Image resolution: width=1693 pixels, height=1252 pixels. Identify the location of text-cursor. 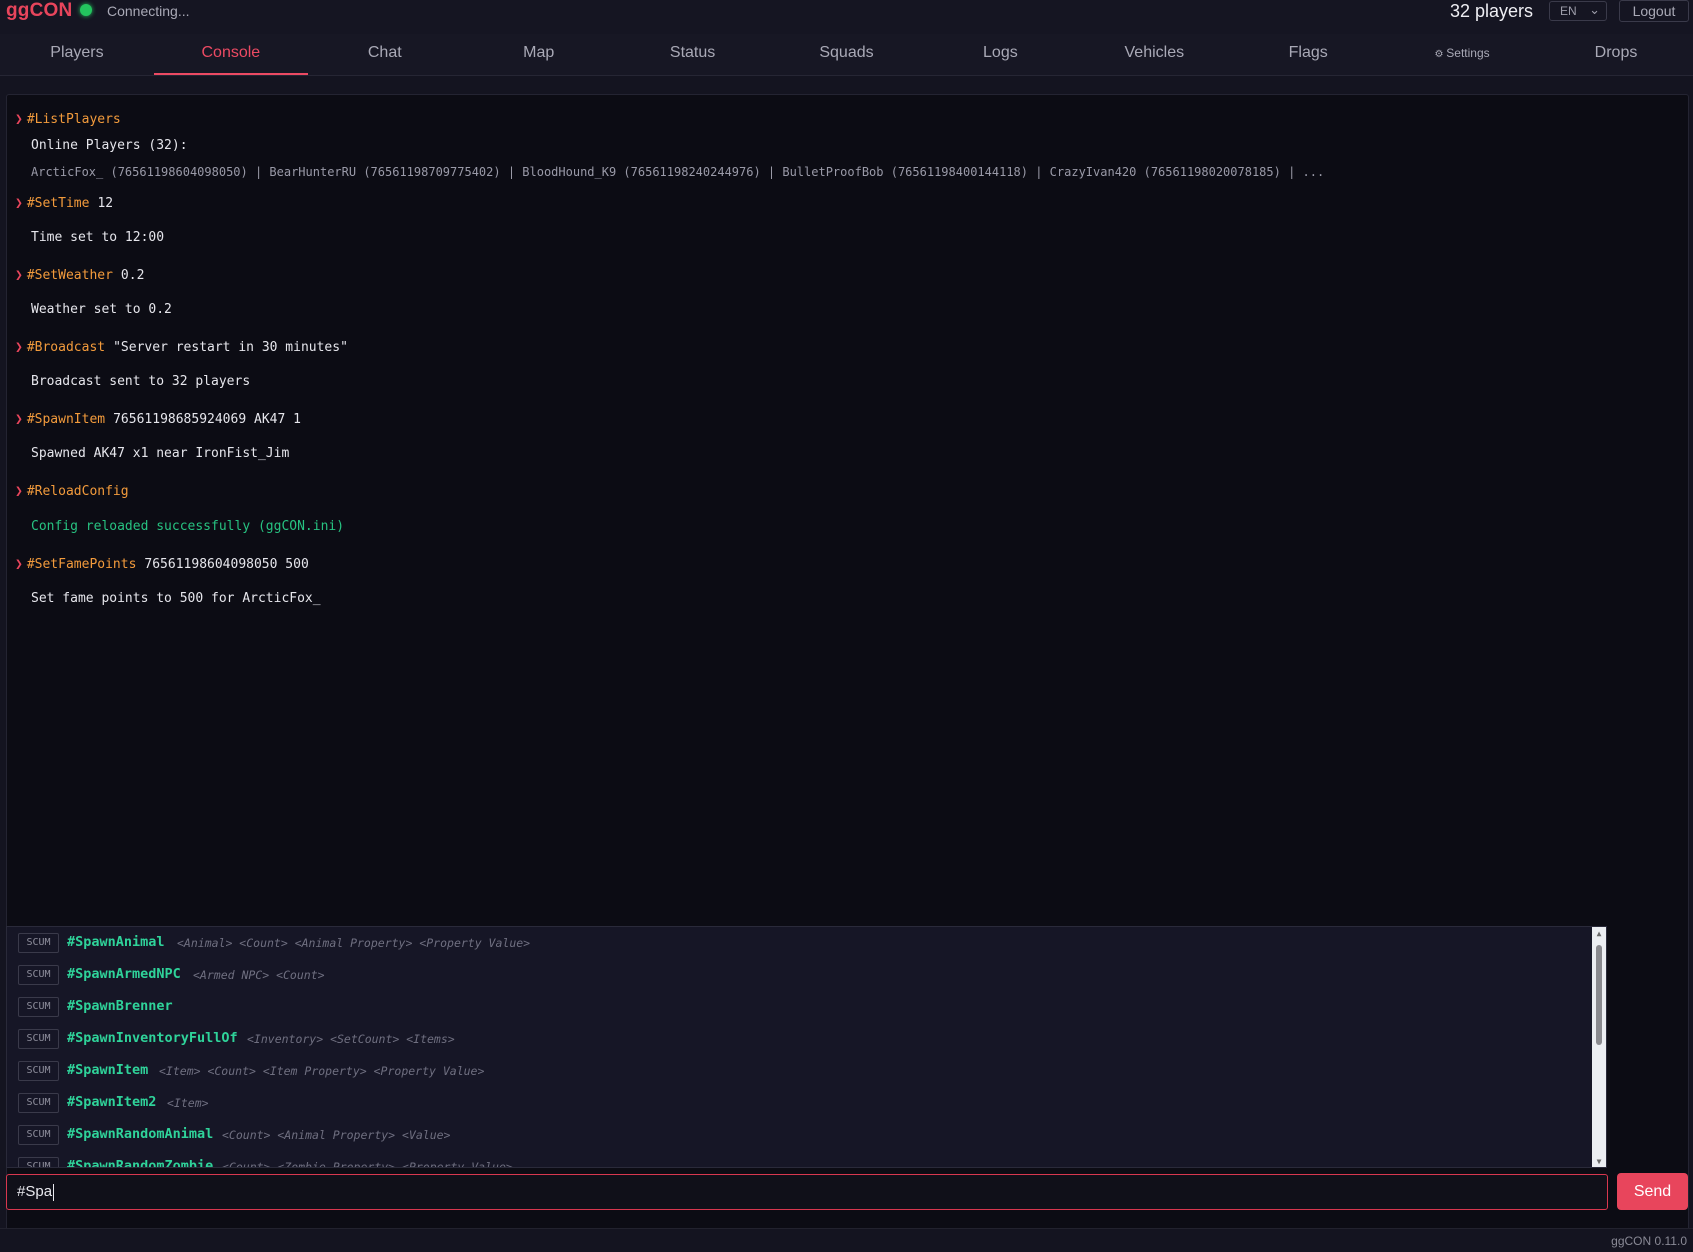
(54, 1192).